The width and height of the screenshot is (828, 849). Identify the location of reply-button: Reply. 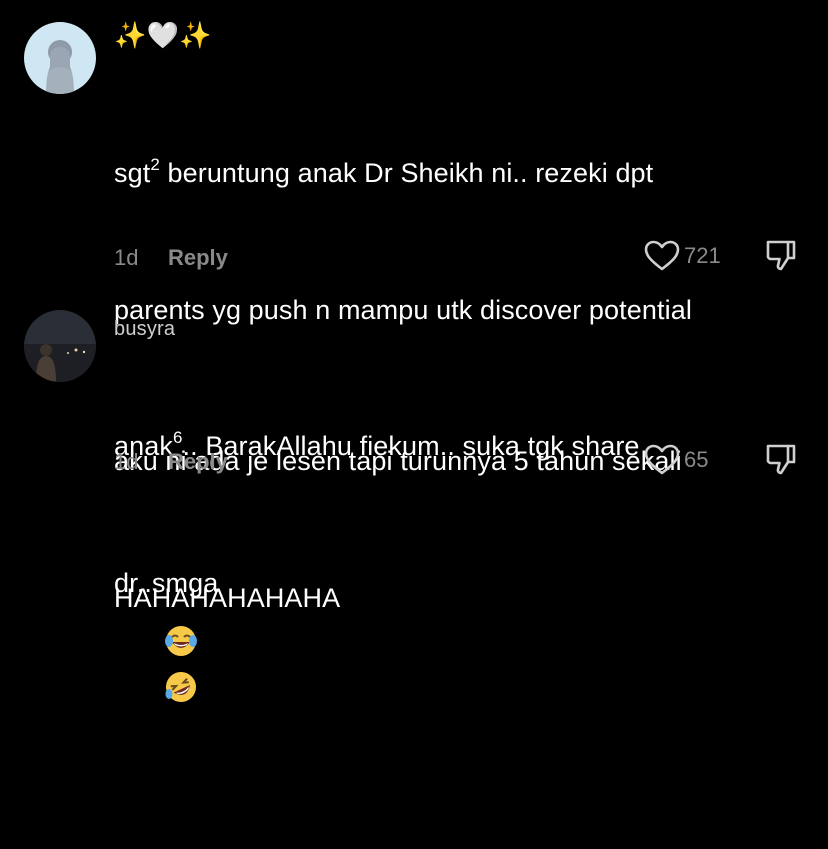
(198, 462).